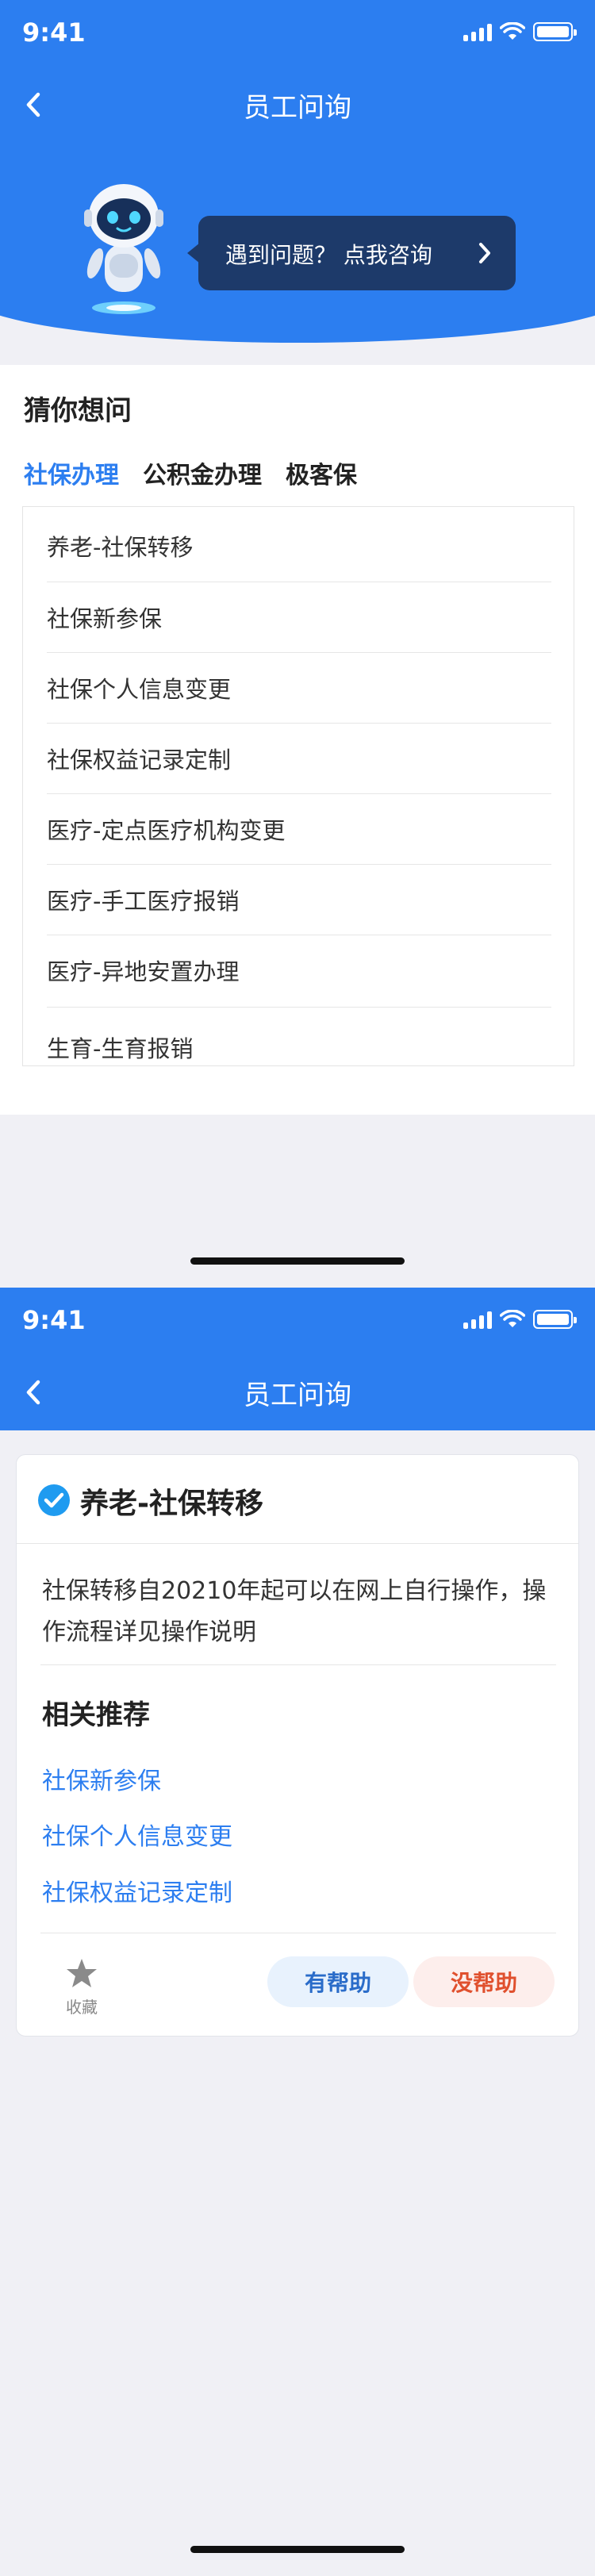 This screenshot has height=2576, width=595. I want to click on hero-banner: 遇到问题？ 点我咨询, so click(297, 250).